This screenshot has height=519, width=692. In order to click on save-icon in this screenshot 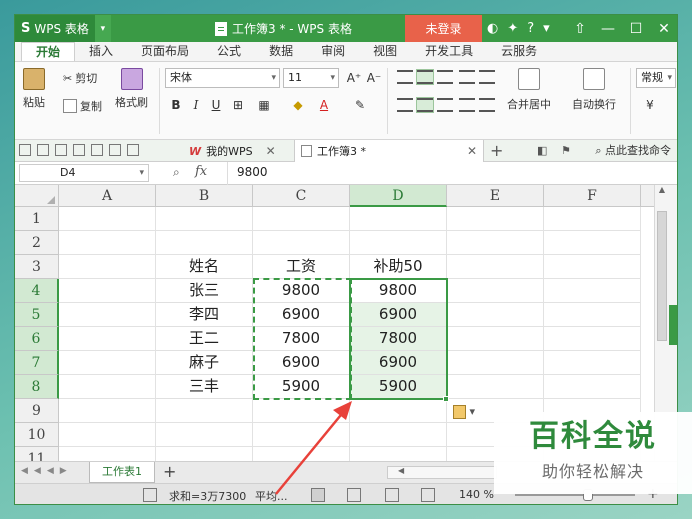, I will do `click(43, 150)`.